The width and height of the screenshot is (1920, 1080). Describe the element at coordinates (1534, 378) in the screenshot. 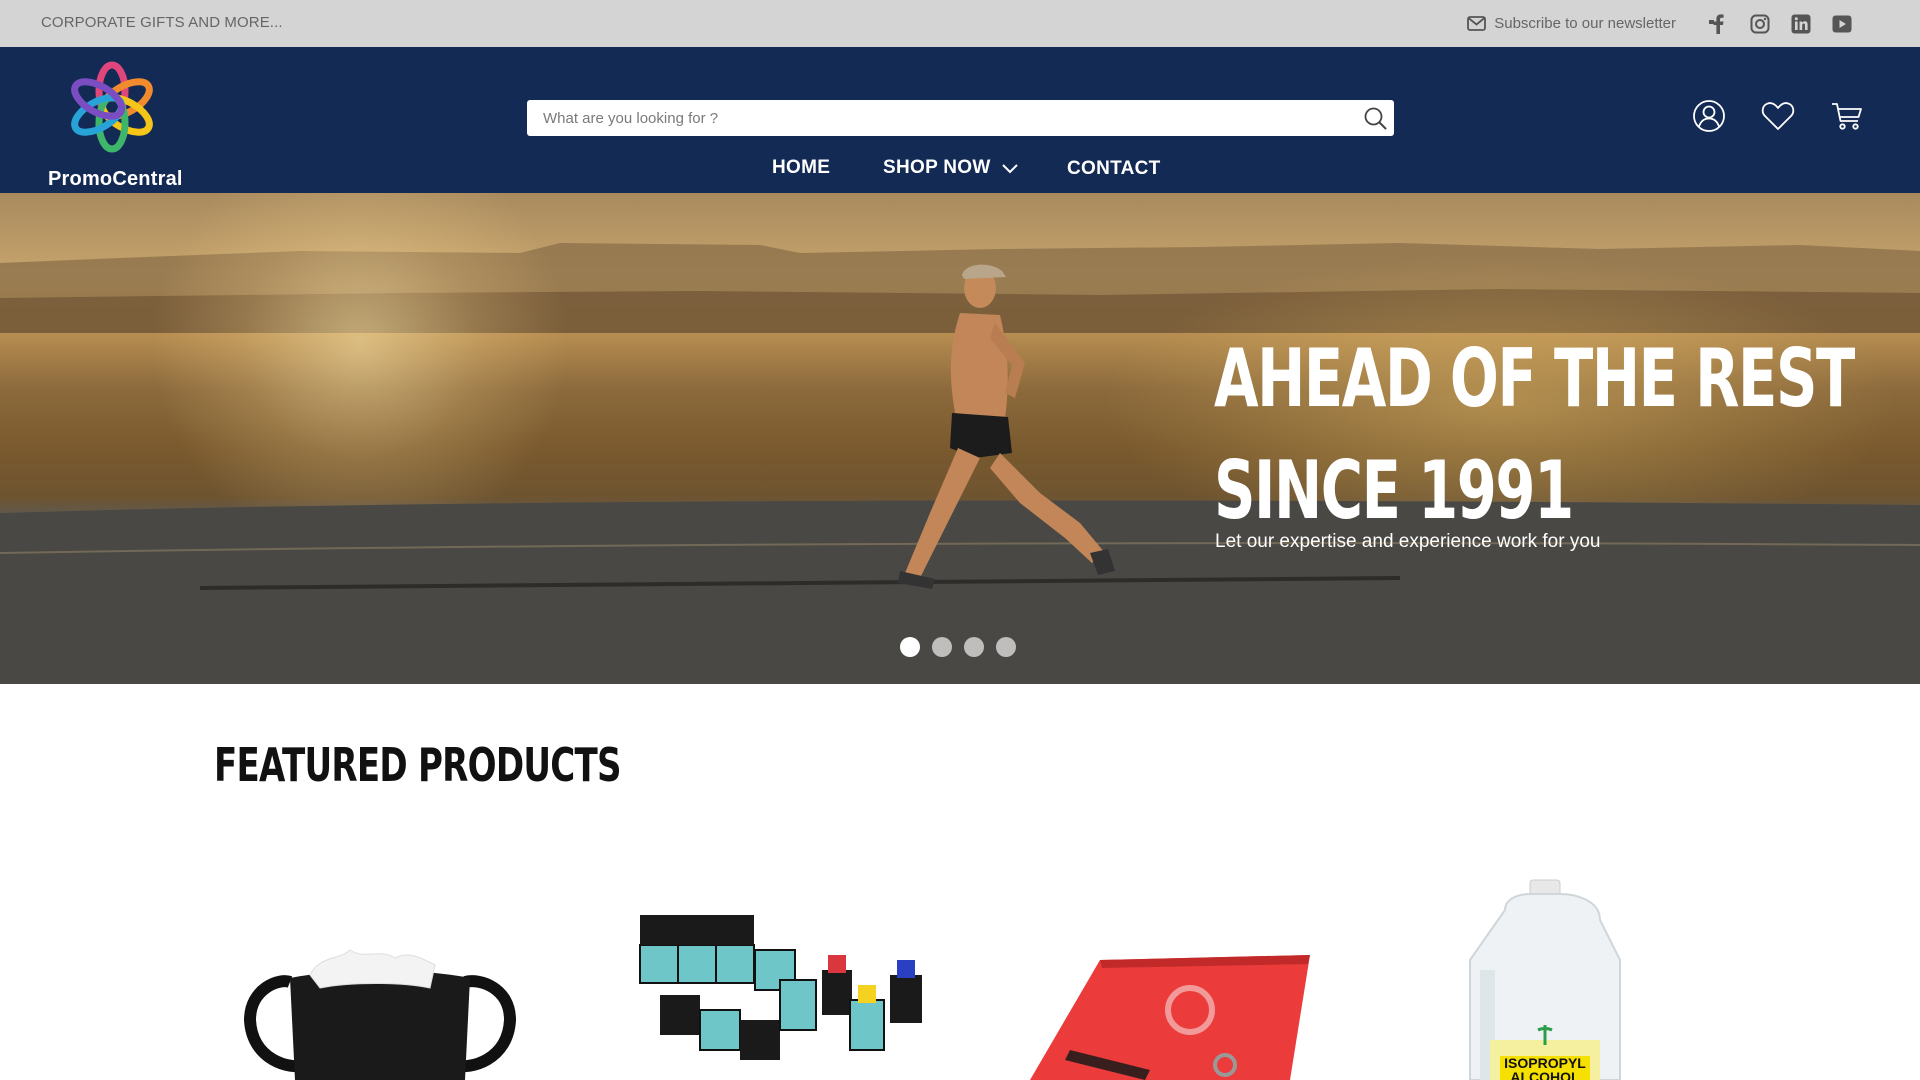

I see `hero-title-line1: AHEAD OF THE REST` at that location.